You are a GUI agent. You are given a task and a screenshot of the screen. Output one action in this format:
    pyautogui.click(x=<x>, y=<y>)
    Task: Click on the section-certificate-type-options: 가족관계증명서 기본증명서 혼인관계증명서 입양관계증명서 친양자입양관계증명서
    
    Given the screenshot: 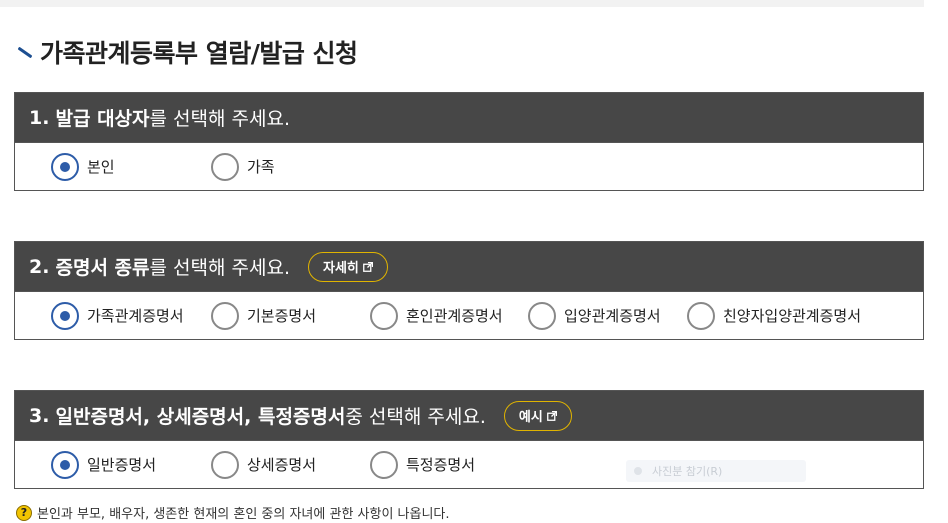 What is the action you would take?
    pyautogui.click(x=469, y=315)
    